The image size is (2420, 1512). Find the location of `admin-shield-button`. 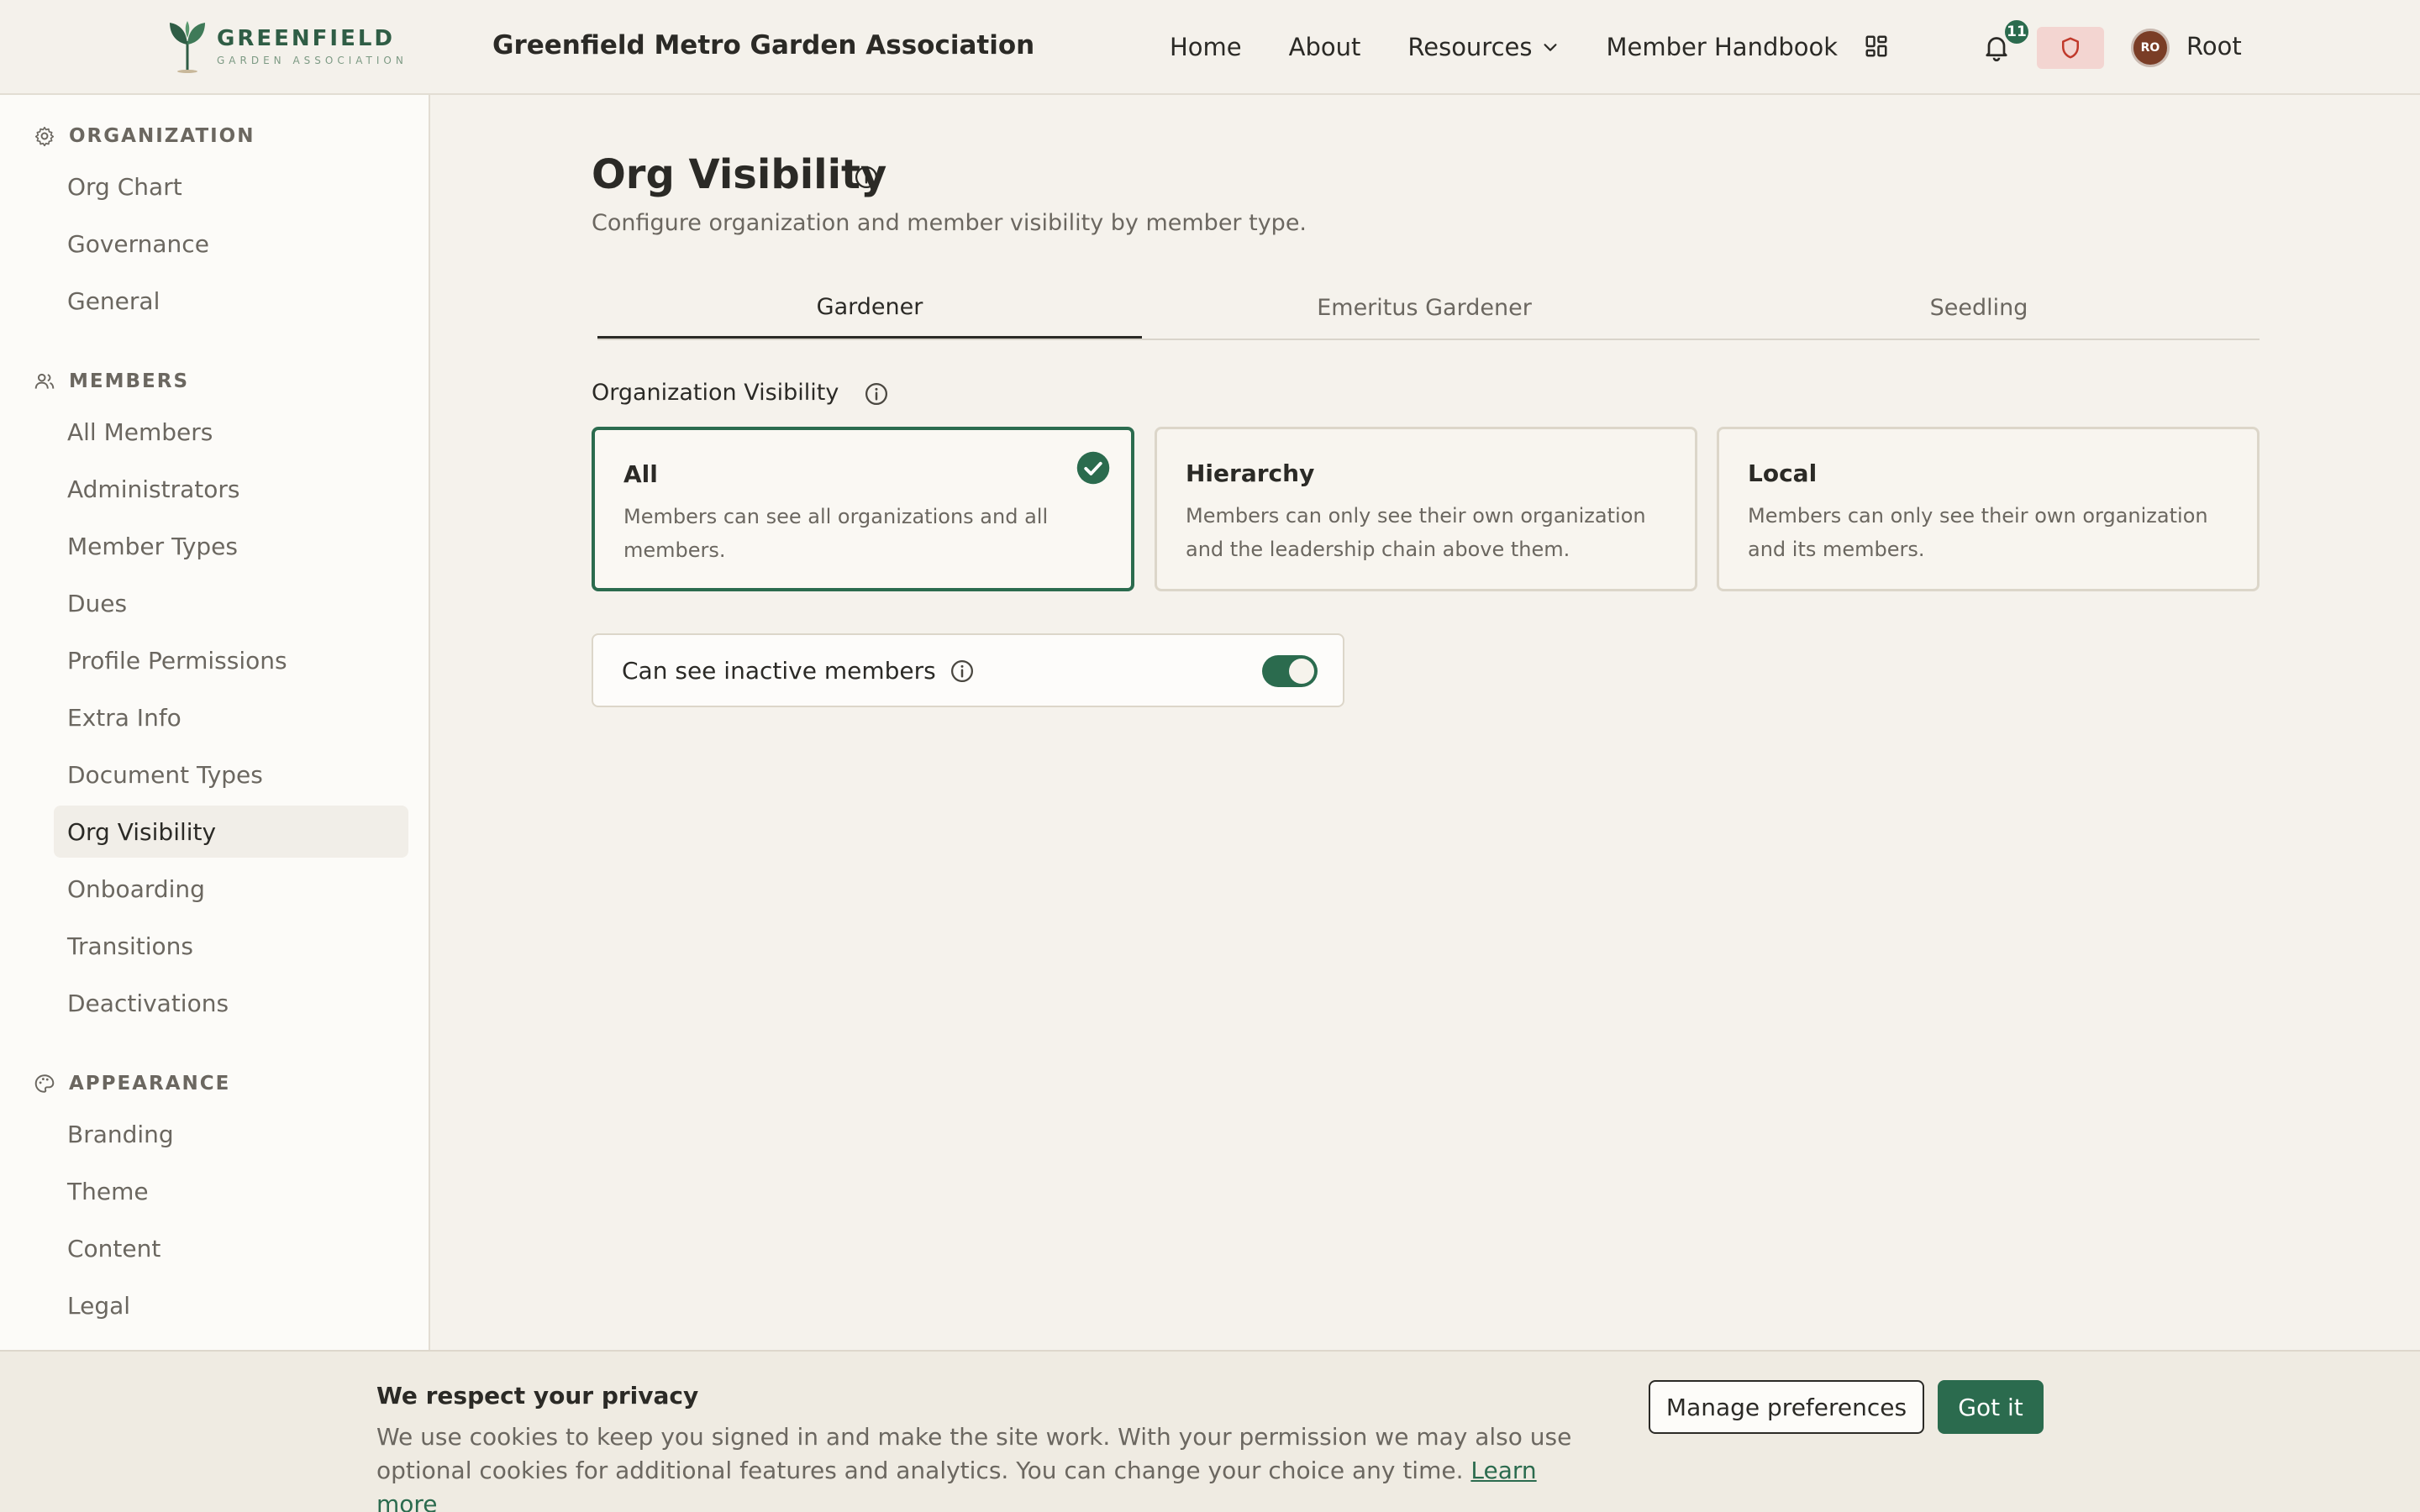

admin-shield-button is located at coordinates (2070, 48).